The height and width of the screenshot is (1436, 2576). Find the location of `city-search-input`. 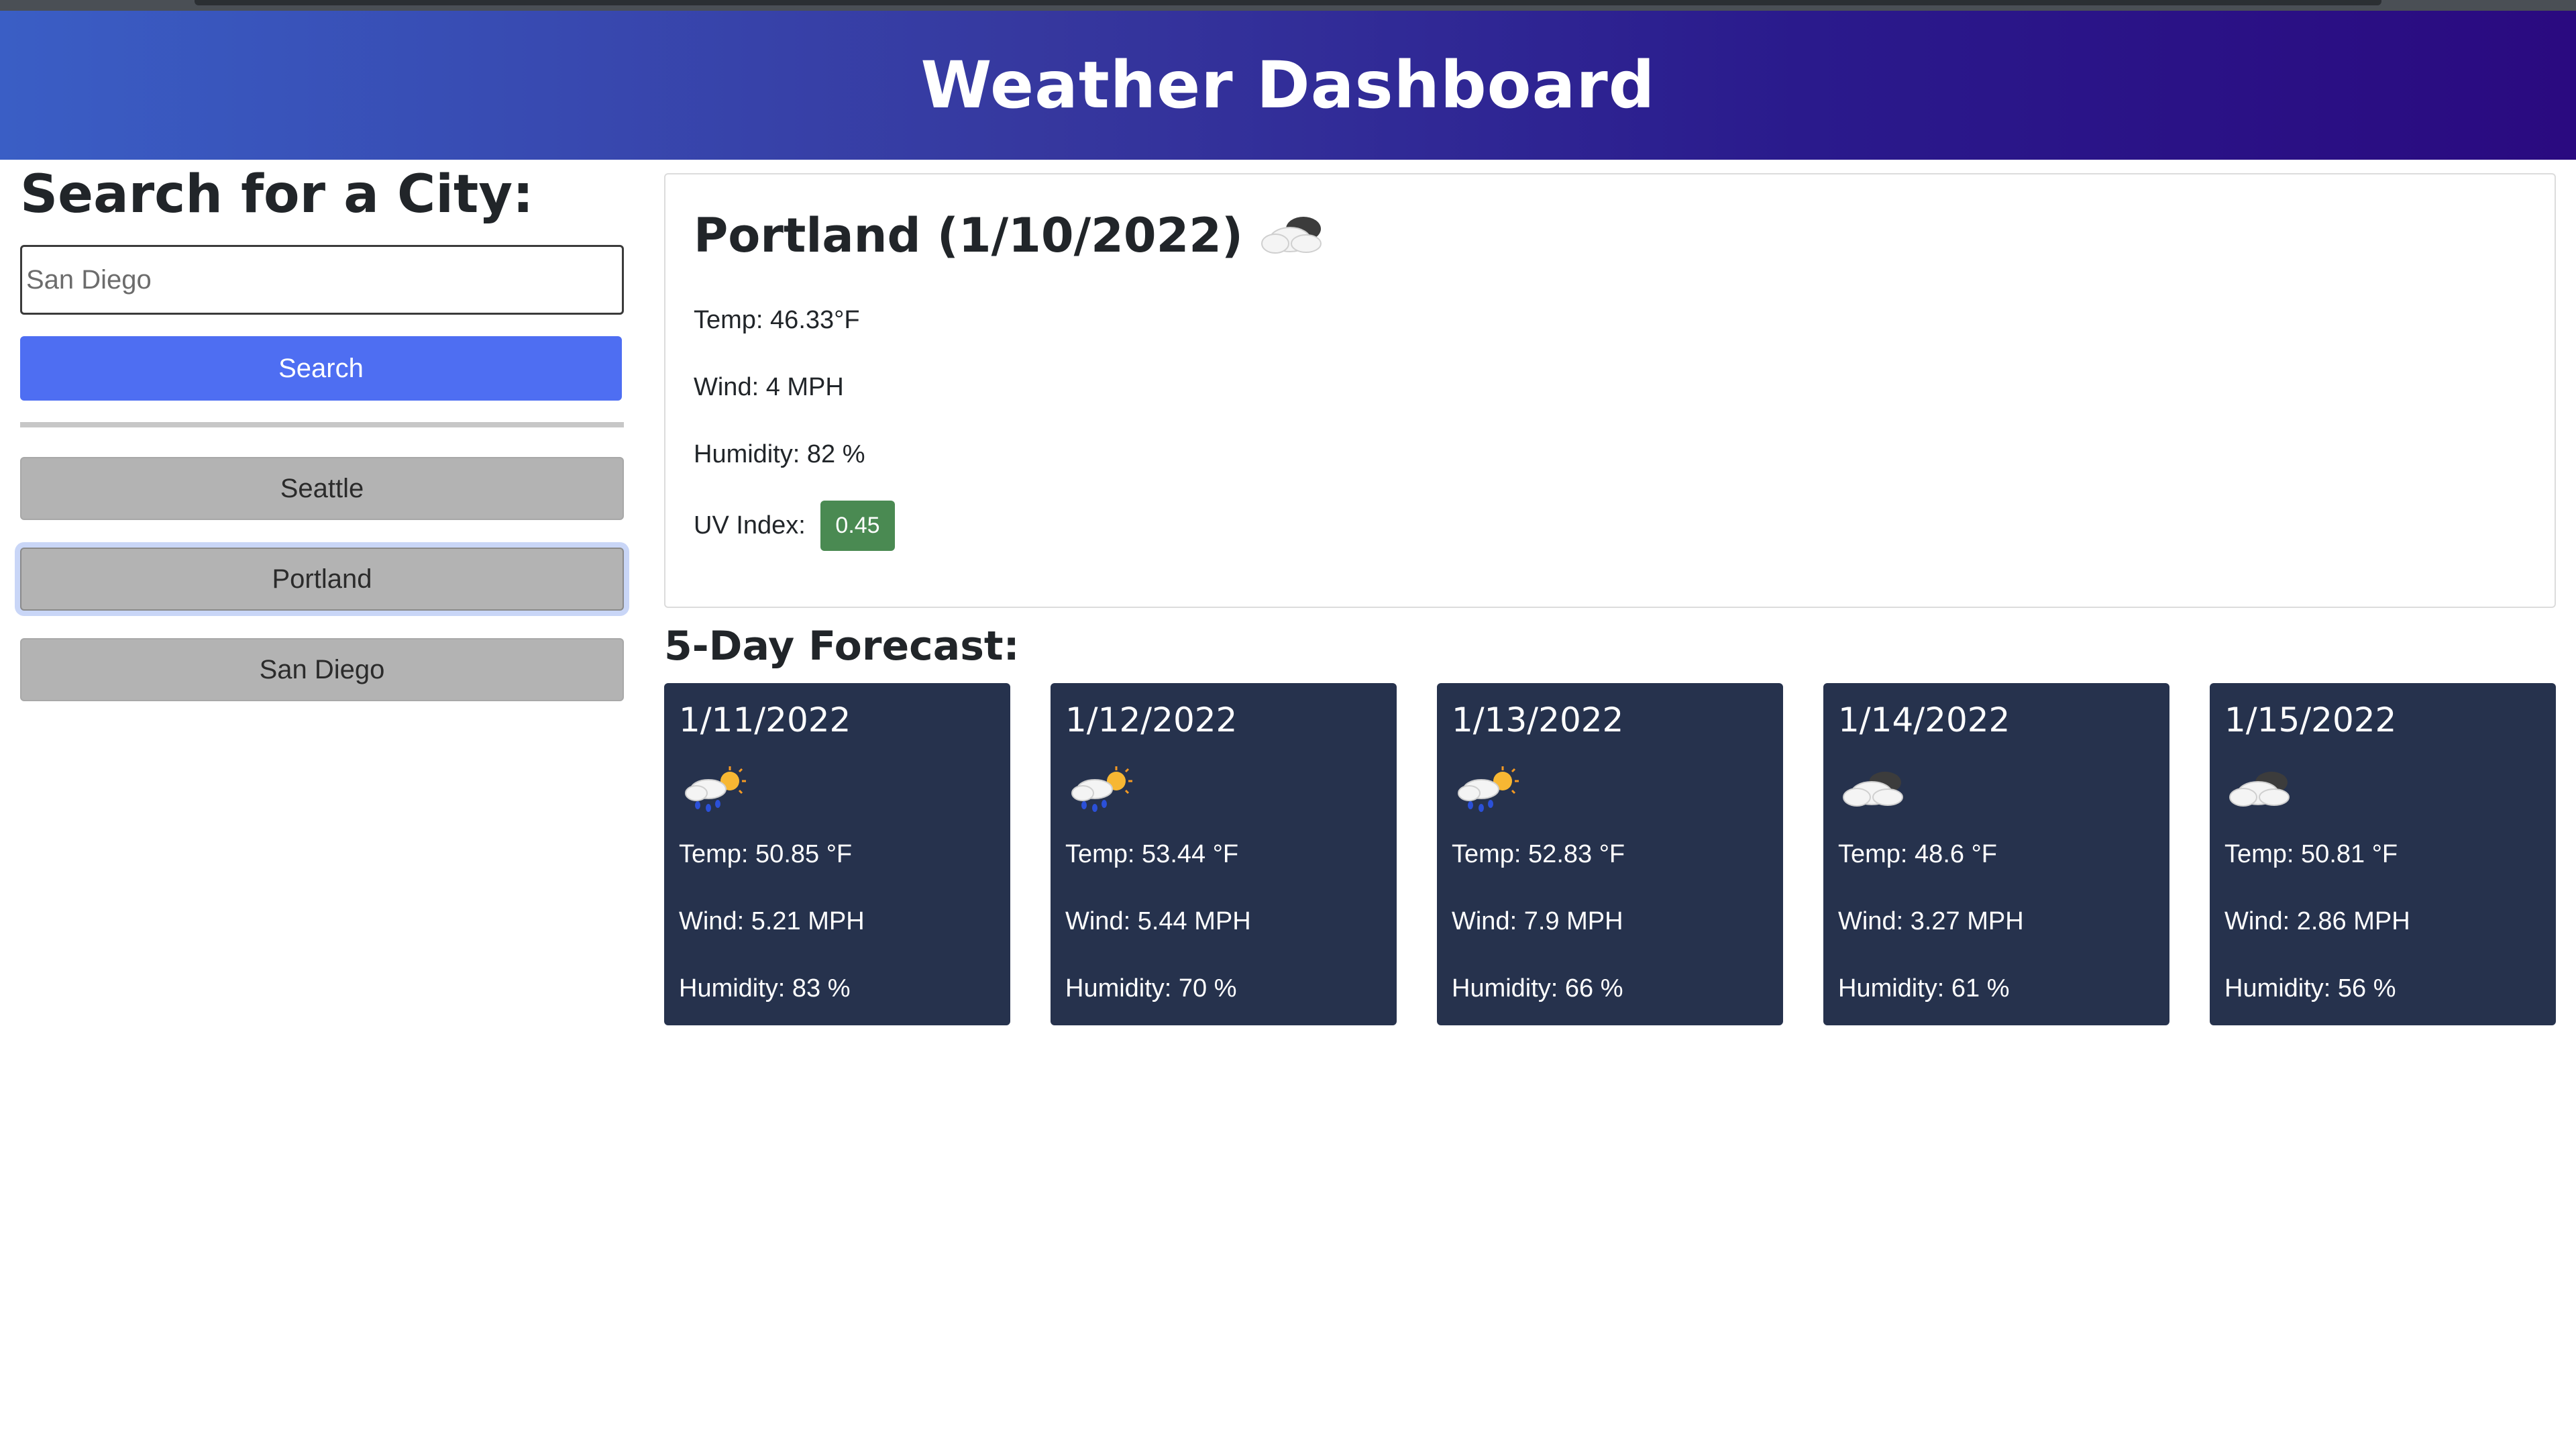

city-search-input is located at coordinates (322, 280).